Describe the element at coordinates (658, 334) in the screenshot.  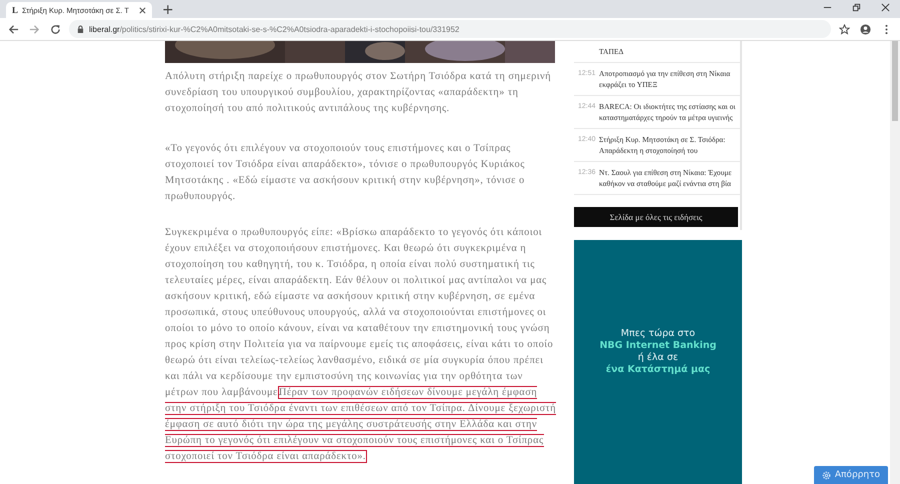
I see `ad-text: Μπες τώρα στο` at that location.